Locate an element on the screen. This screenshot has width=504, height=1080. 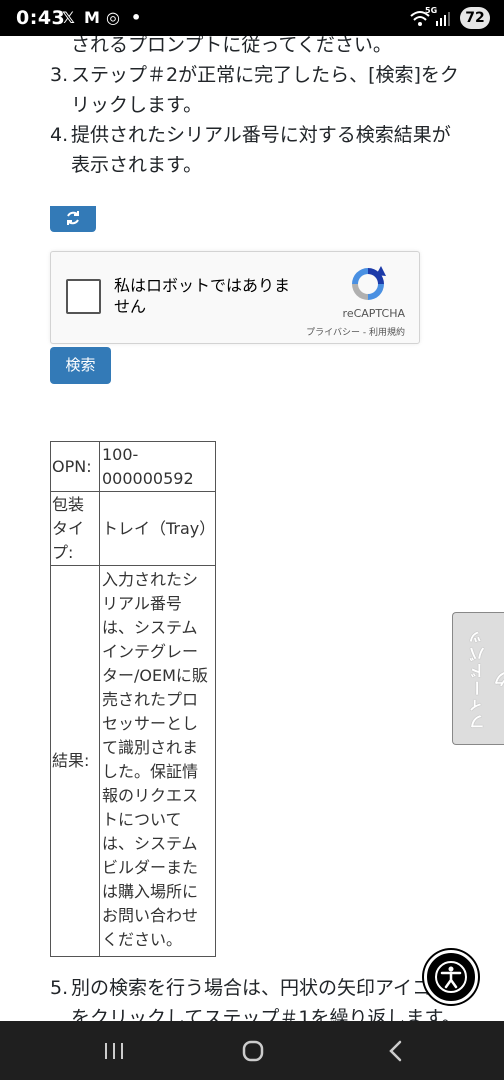
step-3-line-2: リックします。 is located at coordinates (137, 105).